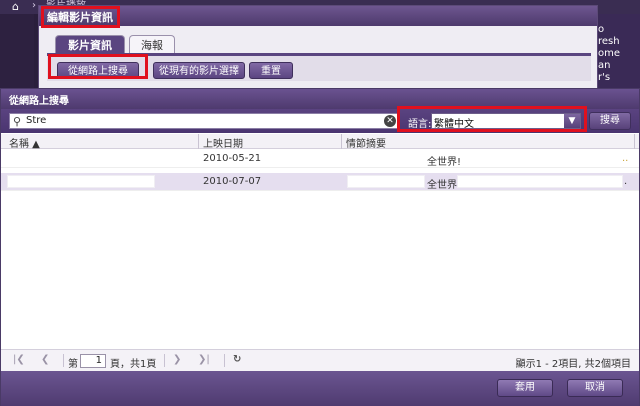  Describe the element at coordinates (320, 142) in the screenshot. I see `results-table-header: 名稱 ▲ 上映日期 情節摘要` at that location.